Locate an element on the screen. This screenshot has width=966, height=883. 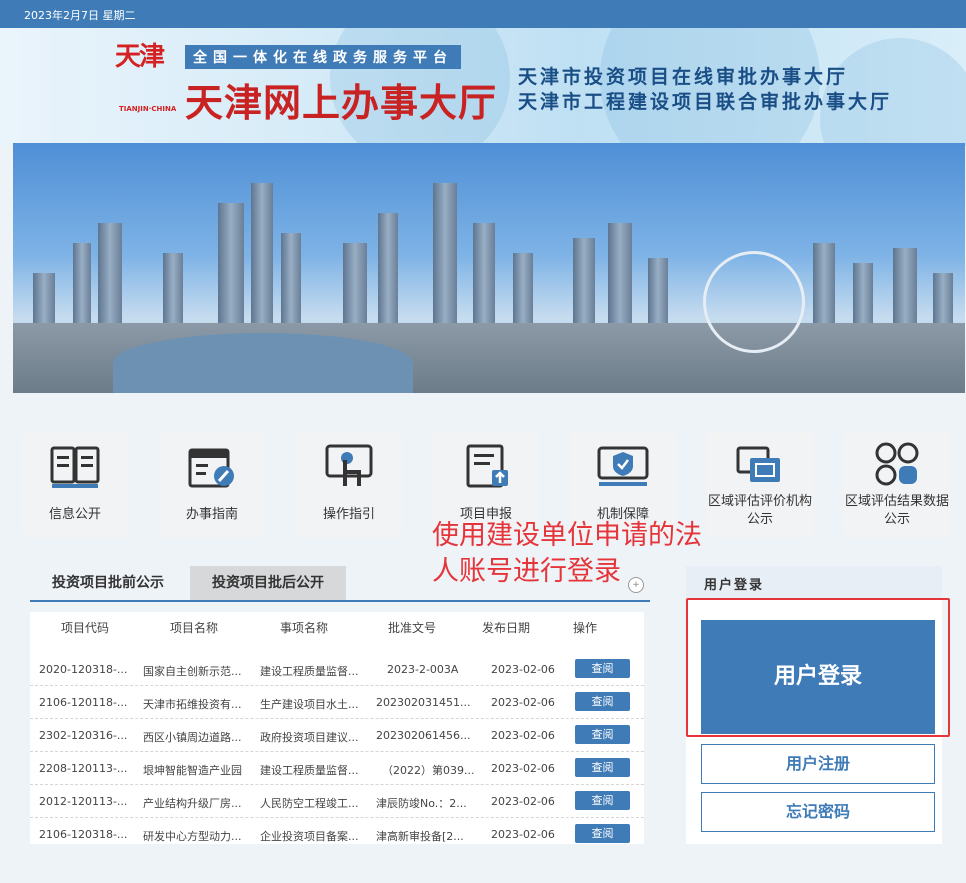
tab-pre-approval: 投资项目批前公示 is located at coordinates (108, 583).